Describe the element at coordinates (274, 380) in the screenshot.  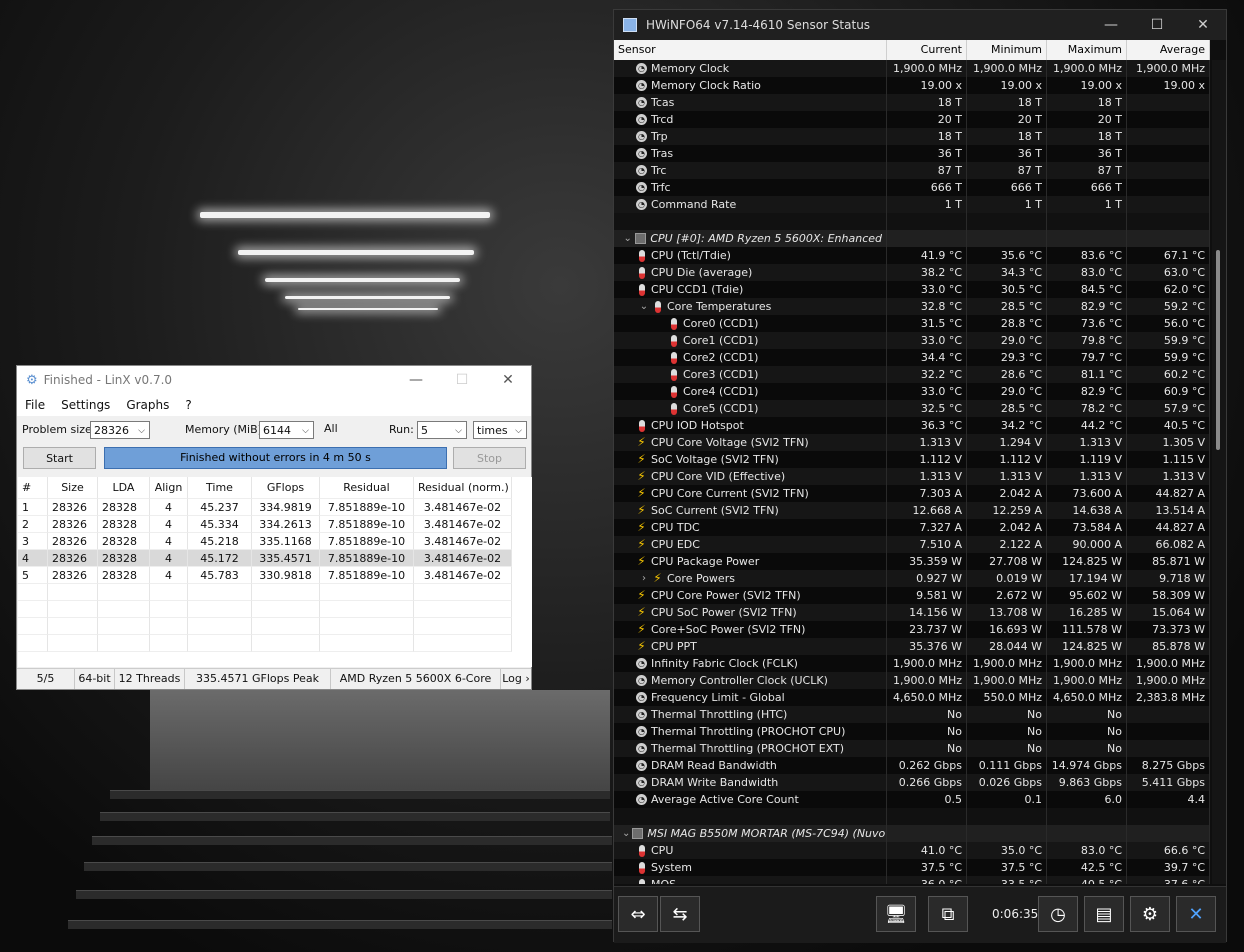
I see `linx-titlebar: ⚙ Finished - LinX v0.7.0 — ☐ ✕` at that location.